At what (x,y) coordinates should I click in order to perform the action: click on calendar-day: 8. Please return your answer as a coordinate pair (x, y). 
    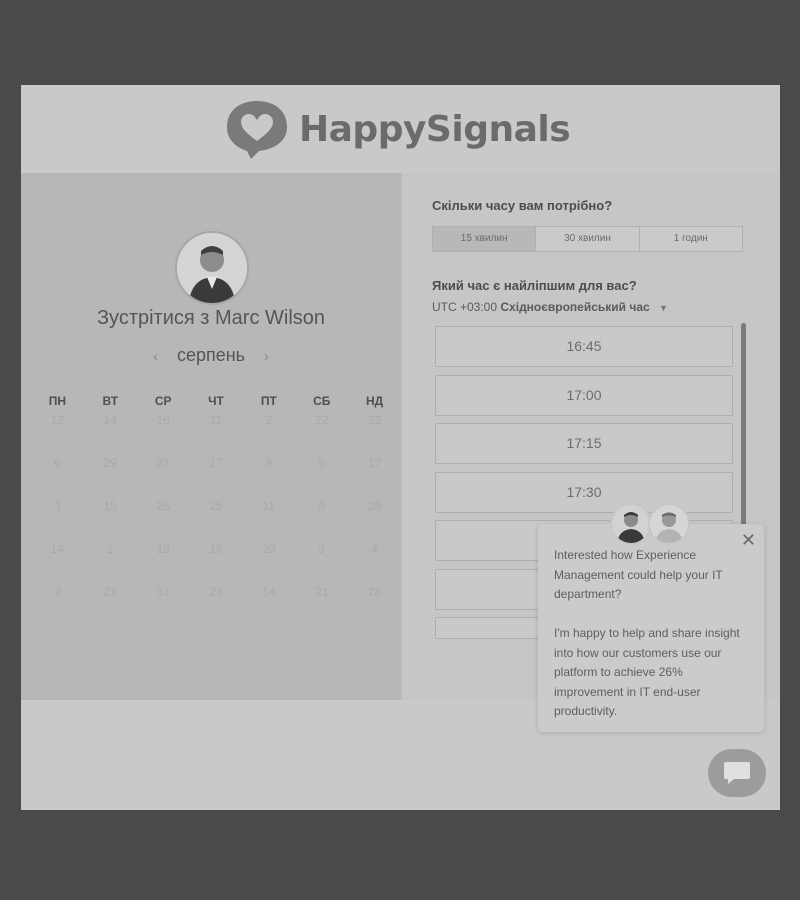
    Looking at the image, I should click on (322, 506).